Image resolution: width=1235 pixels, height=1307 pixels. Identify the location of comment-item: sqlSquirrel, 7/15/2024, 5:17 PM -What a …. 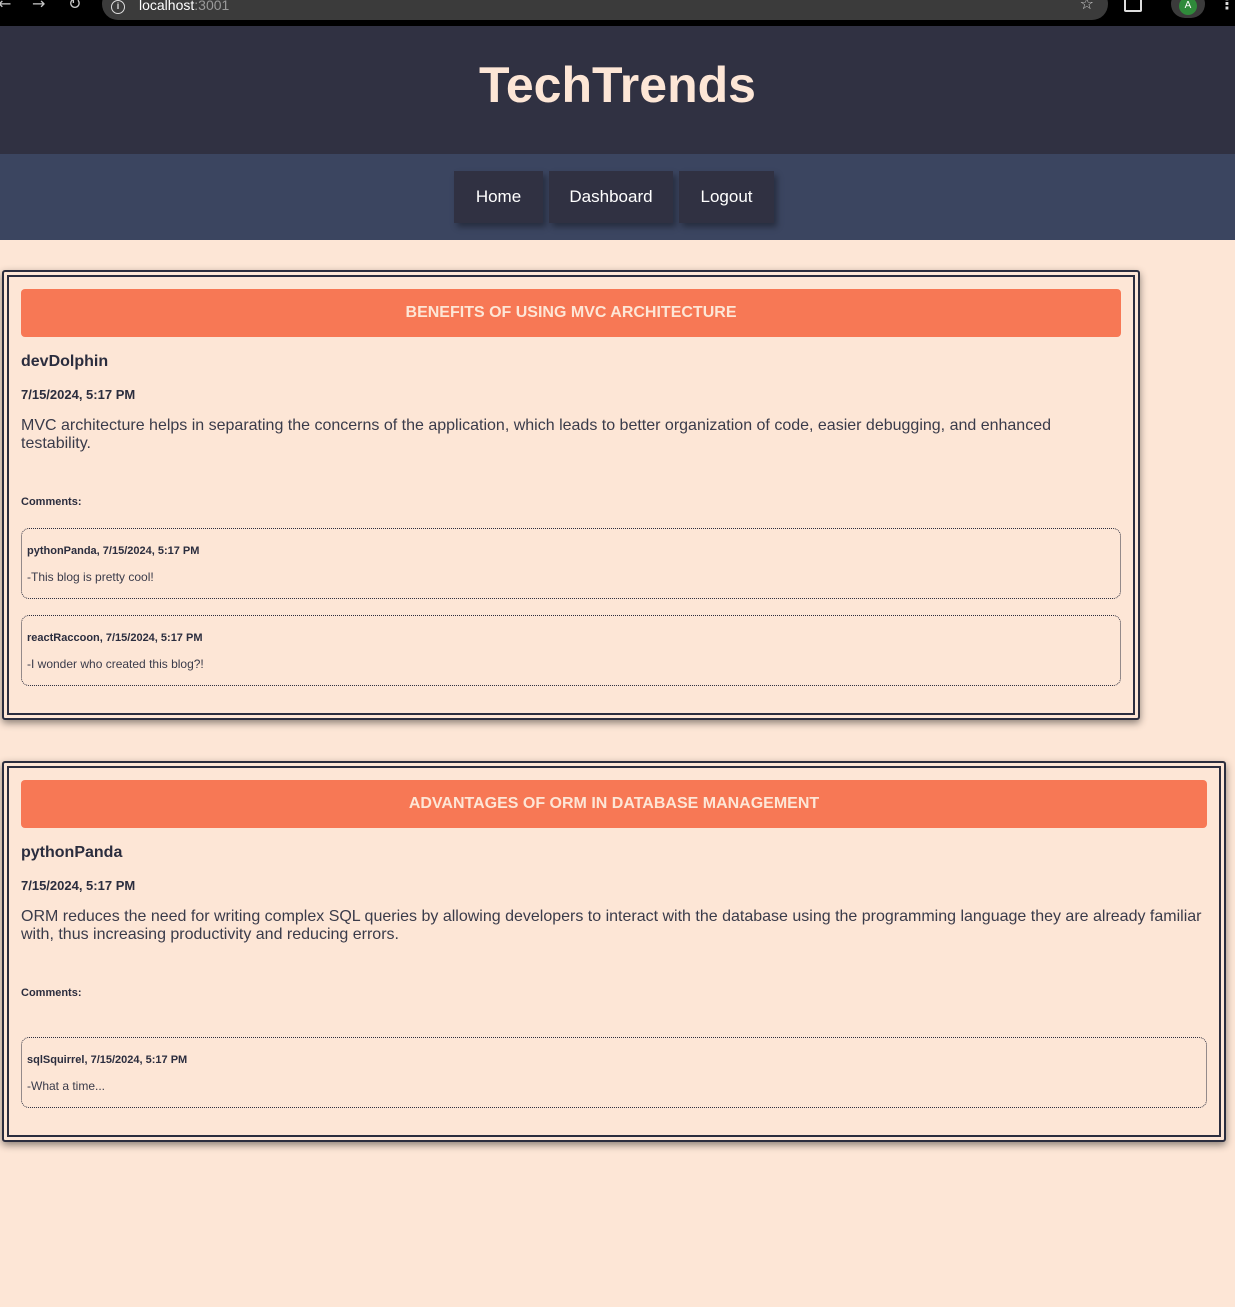
(614, 1072).